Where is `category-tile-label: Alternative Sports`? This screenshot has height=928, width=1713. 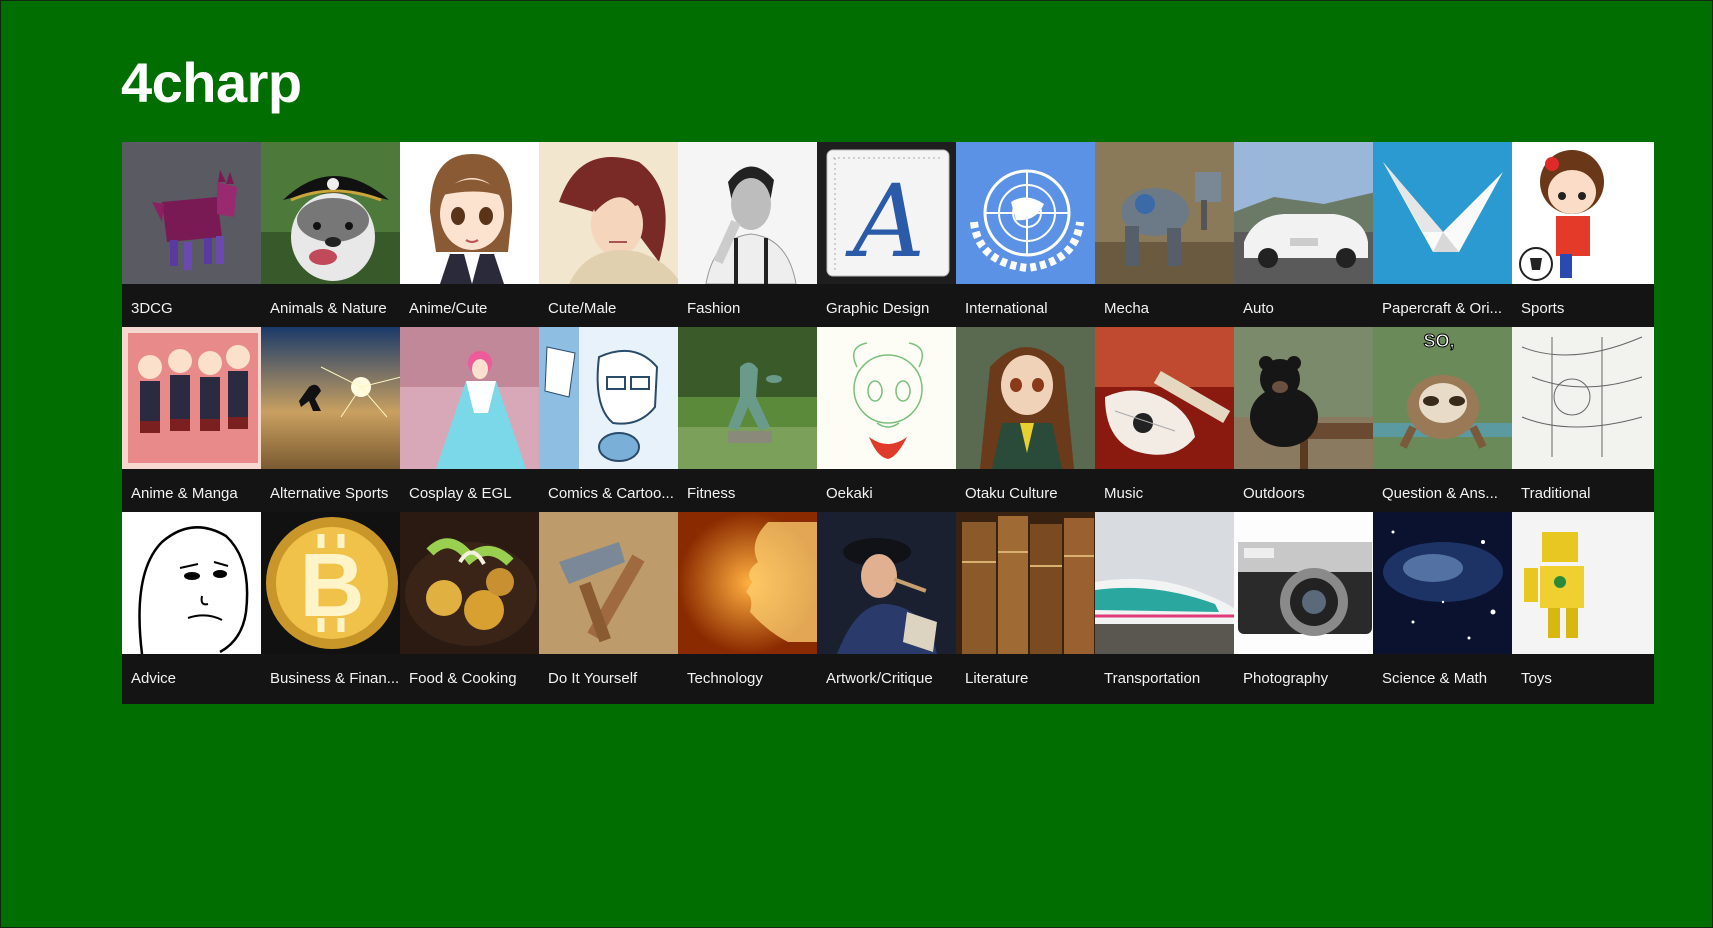 category-tile-label: Alternative Sports is located at coordinates (329, 493).